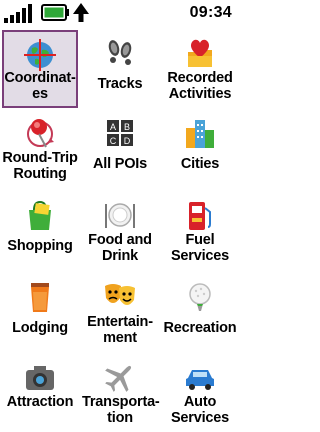 The height and width of the screenshot is (432, 320). Describe the element at coordinates (200, 231) in the screenshot. I see `menu-item-fuel-services: Fuel Services` at that location.